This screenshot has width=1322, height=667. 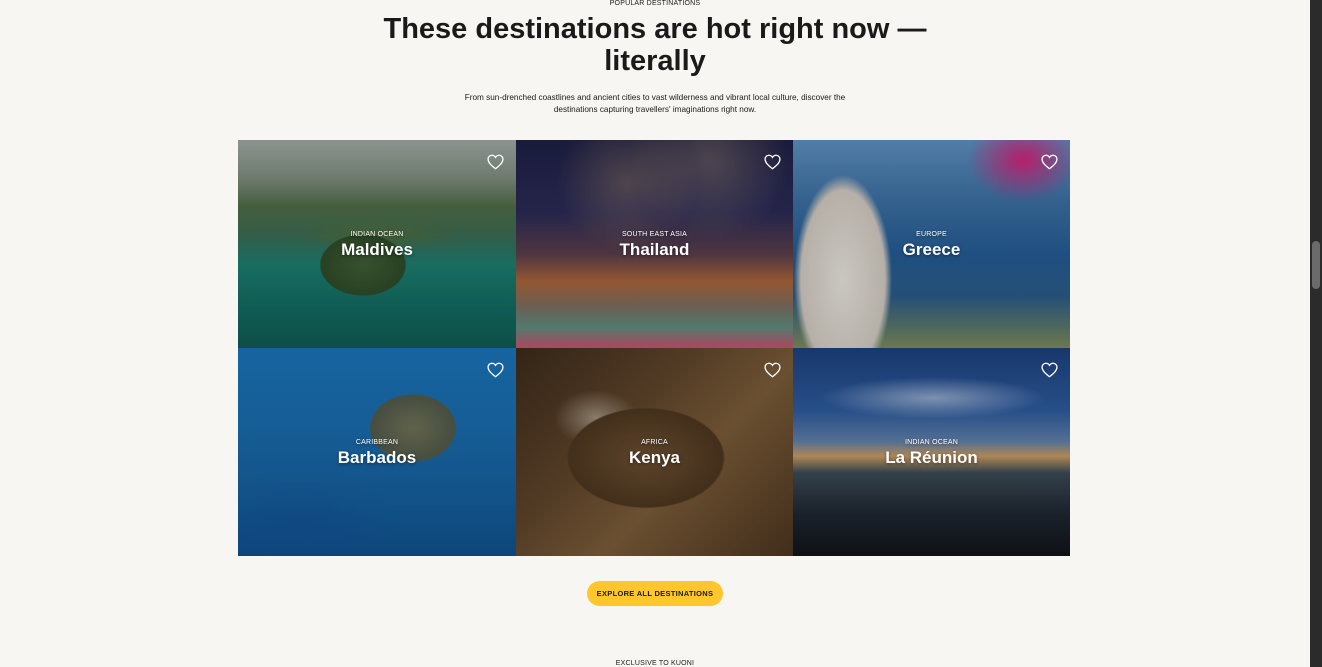 I want to click on destination-card-thailand: SOUTH EAST ASIA Thailand, so click(x=654, y=244).